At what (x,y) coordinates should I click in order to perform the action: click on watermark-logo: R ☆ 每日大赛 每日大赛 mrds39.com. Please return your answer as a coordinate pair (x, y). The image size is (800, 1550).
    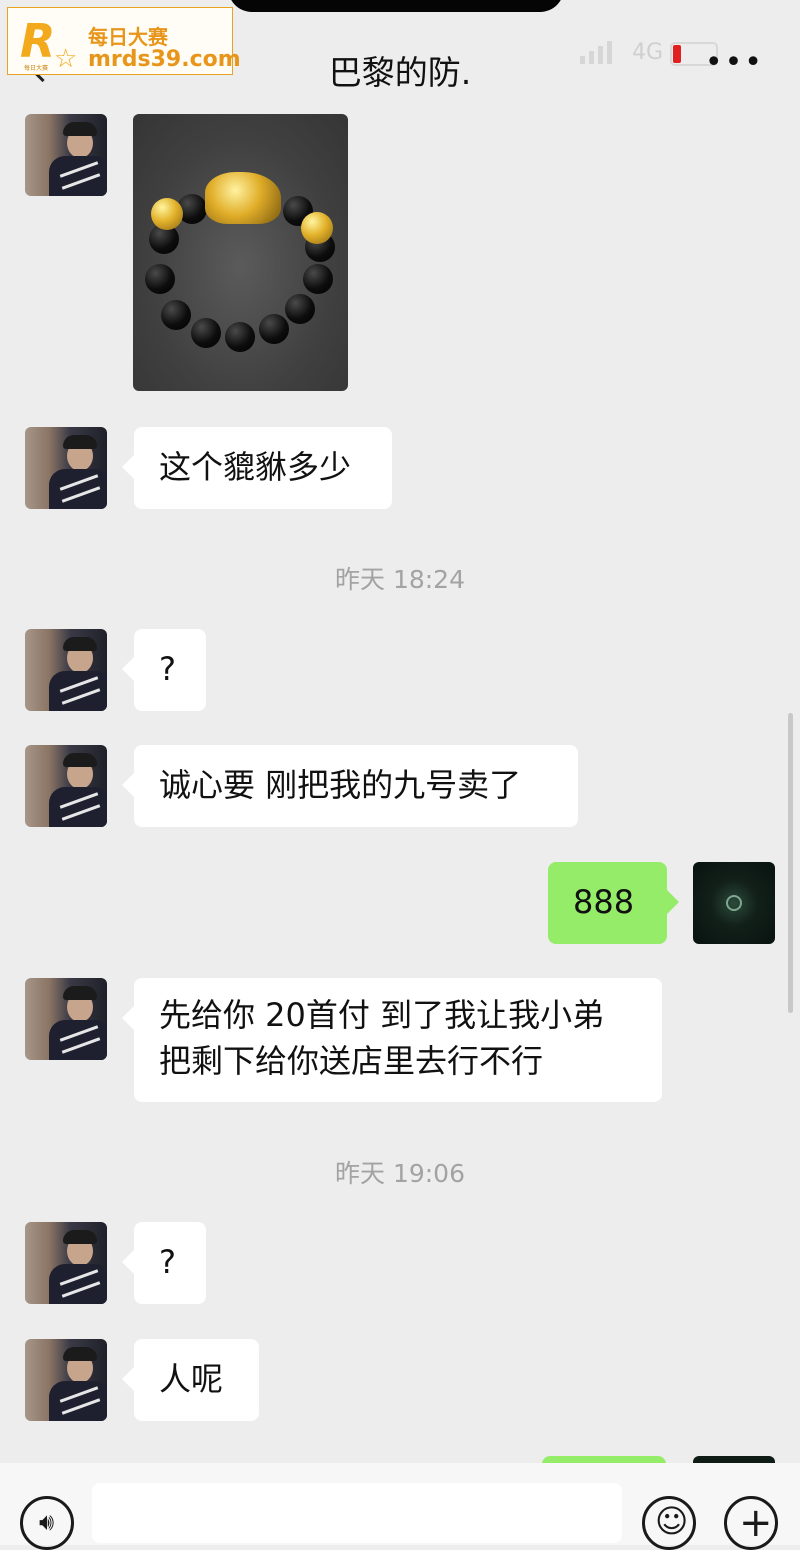
    Looking at the image, I should click on (124, 41).